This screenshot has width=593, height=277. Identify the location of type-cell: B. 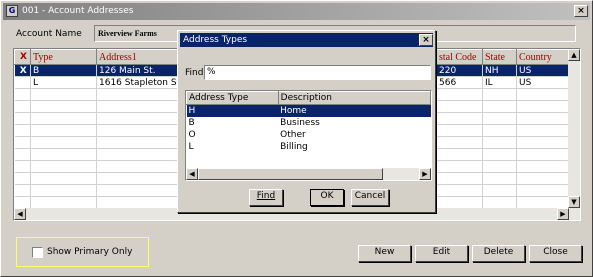
(63, 70).